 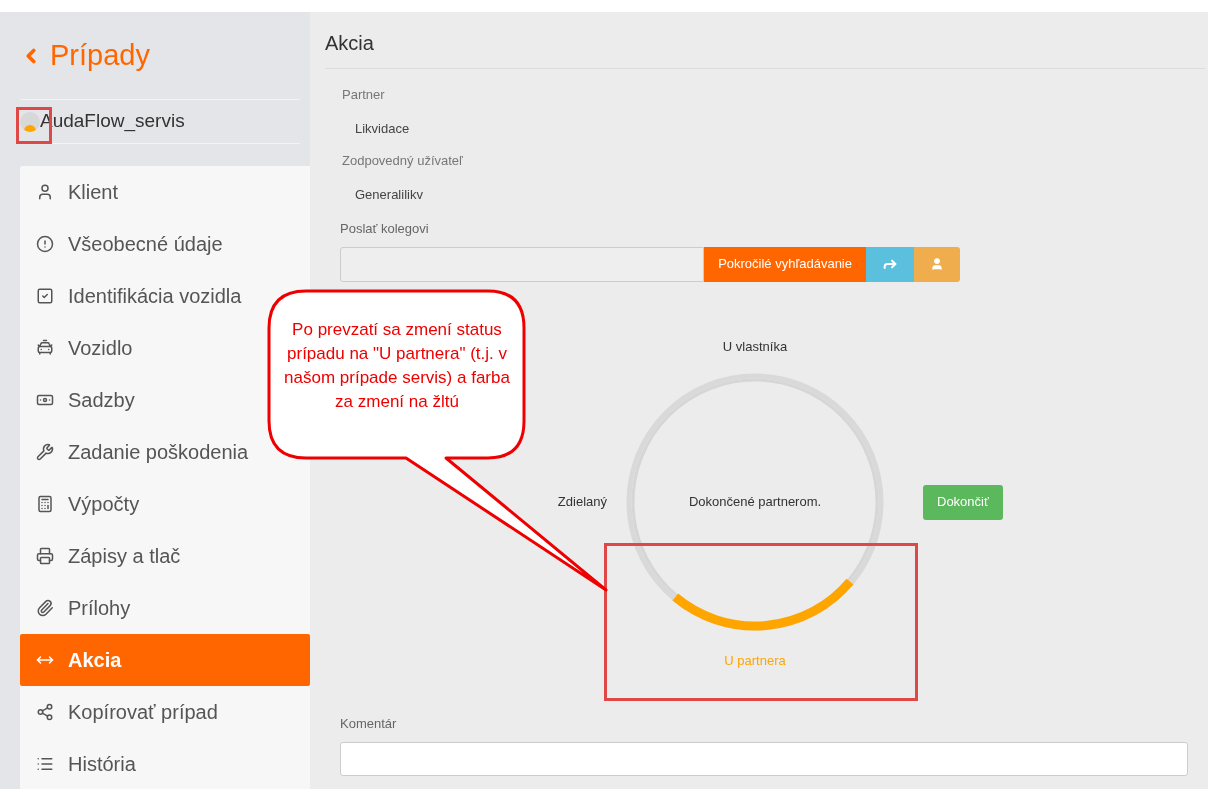 What do you see at coordinates (165, 504) in the screenshot?
I see `menu-item: Výpočty` at bounding box center [165, 504].